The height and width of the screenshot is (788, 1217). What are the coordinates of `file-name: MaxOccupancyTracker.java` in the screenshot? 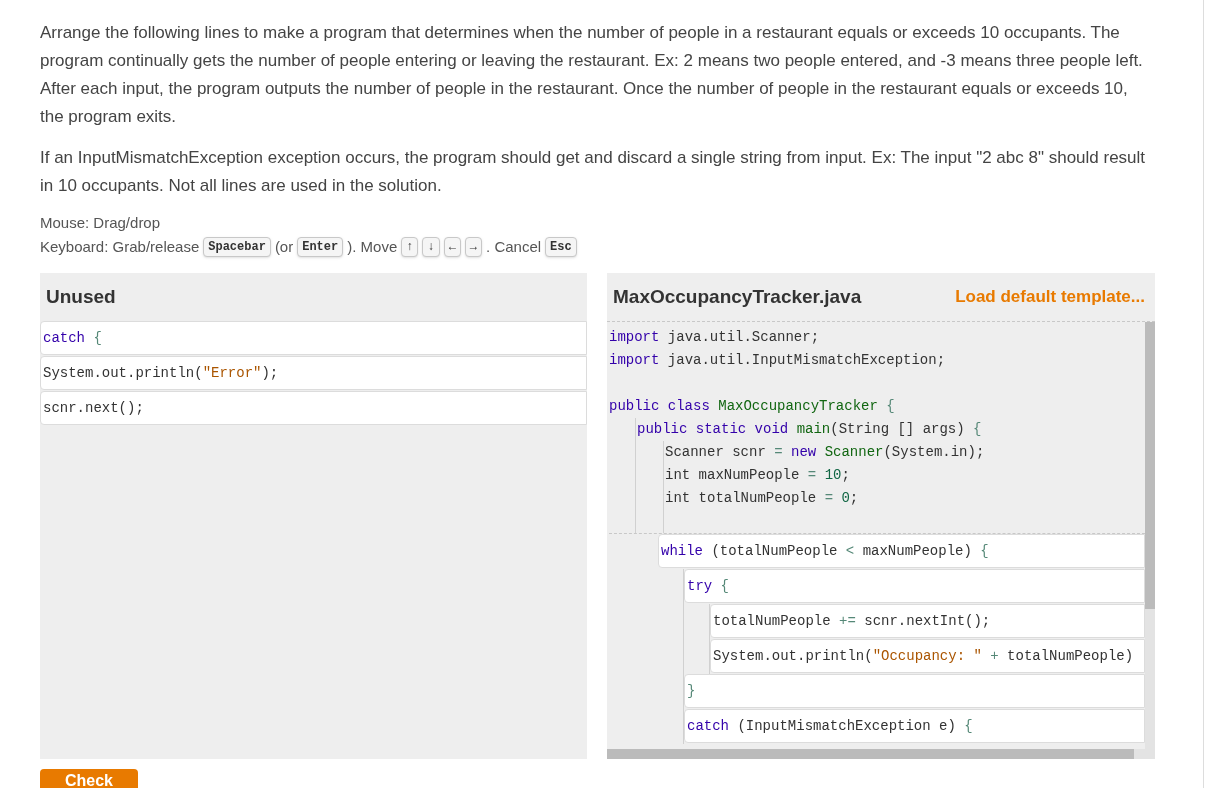 It's located at (737, 296).